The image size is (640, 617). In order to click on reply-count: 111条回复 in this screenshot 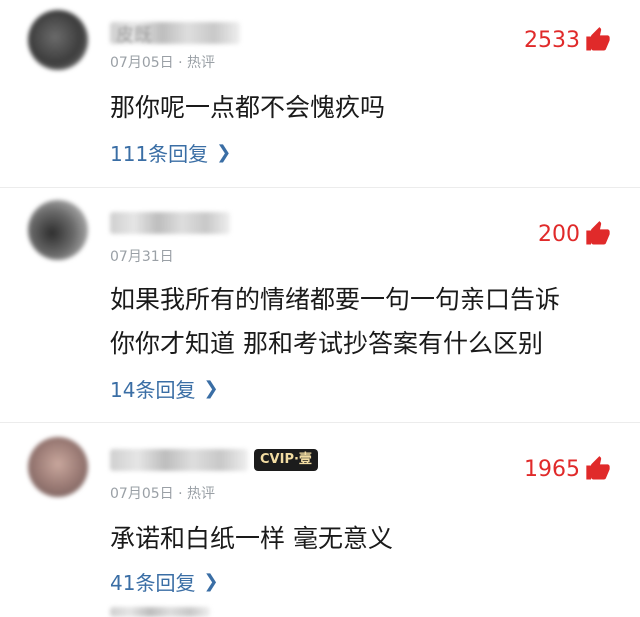, I will do `click(159, 154)`.